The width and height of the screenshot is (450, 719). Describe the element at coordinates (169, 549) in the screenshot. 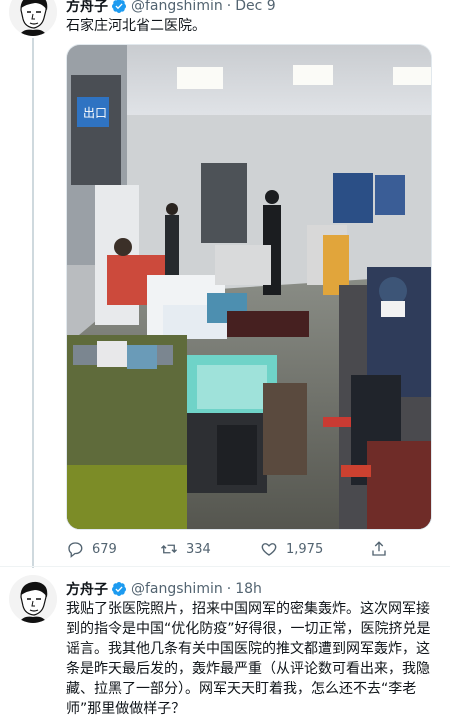

I see `retweet-icon` at that location.